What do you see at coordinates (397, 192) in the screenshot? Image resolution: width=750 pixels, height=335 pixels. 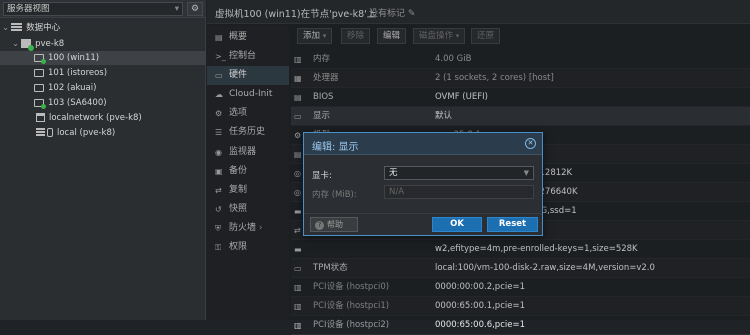 I see `memory-placeholder: N/A` at bounding box center [397, 192].